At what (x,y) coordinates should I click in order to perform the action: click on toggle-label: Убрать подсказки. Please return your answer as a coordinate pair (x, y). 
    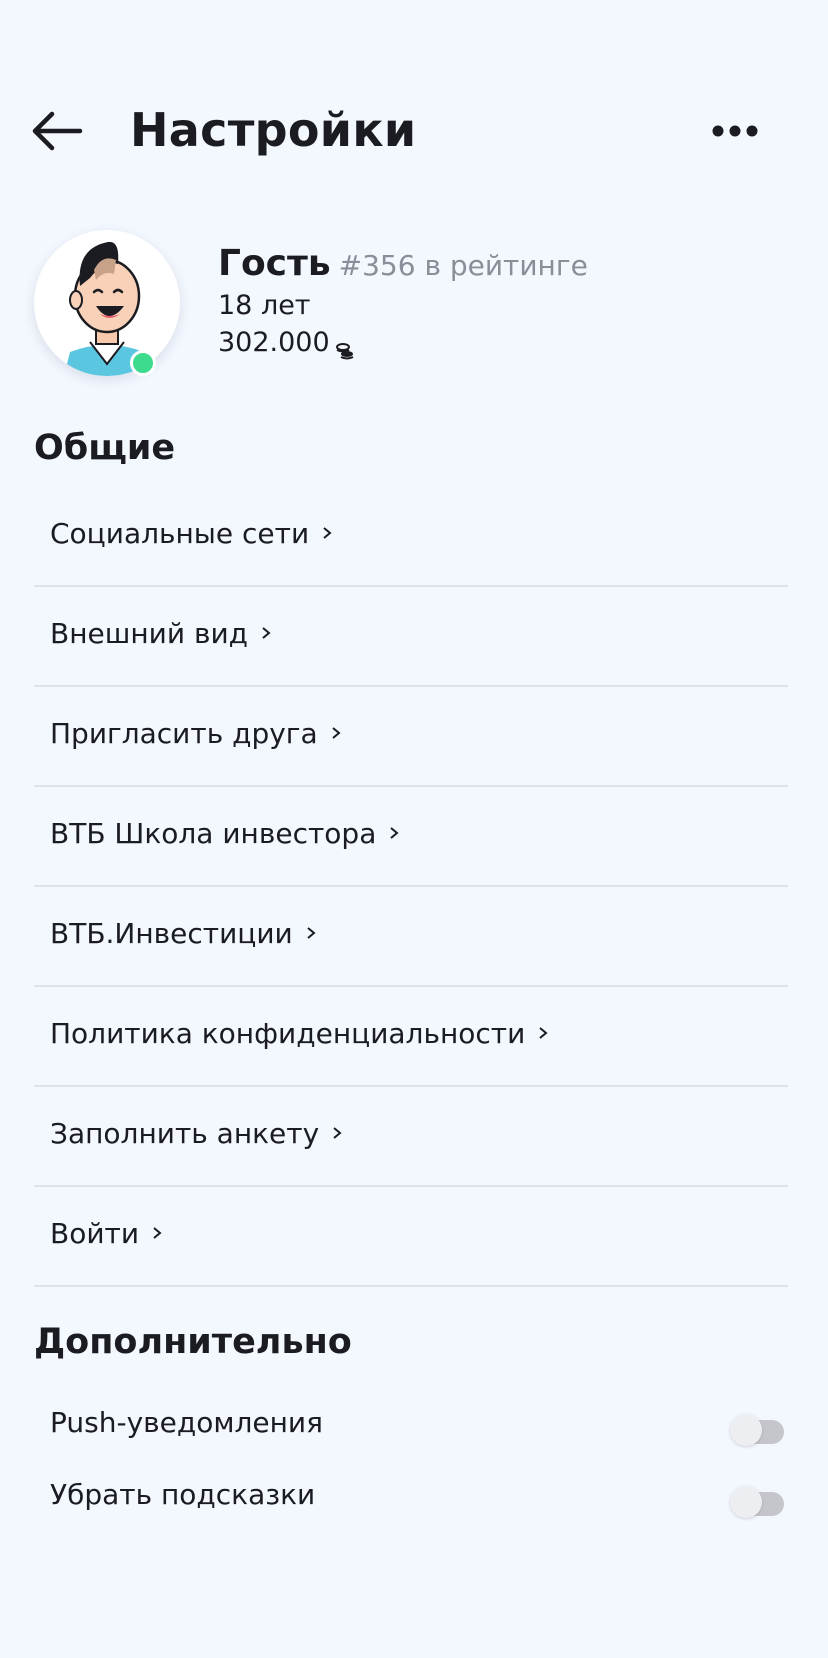
    Looking at the image, I should click on (183, 1494).